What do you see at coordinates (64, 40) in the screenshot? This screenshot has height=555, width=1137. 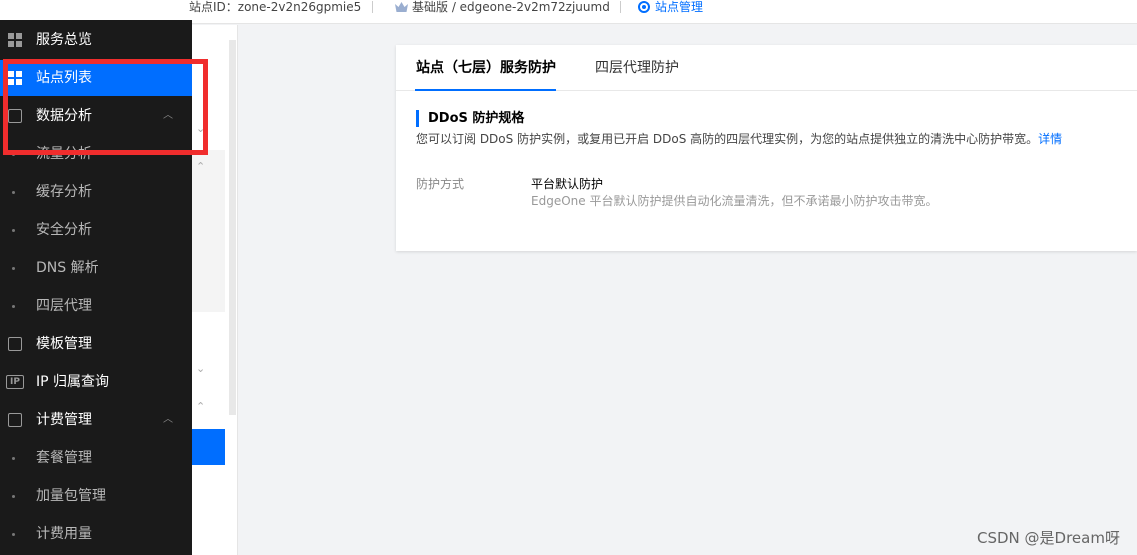 I see `sidebar-item-label: 服务总览` at bounding box center [64, 40].